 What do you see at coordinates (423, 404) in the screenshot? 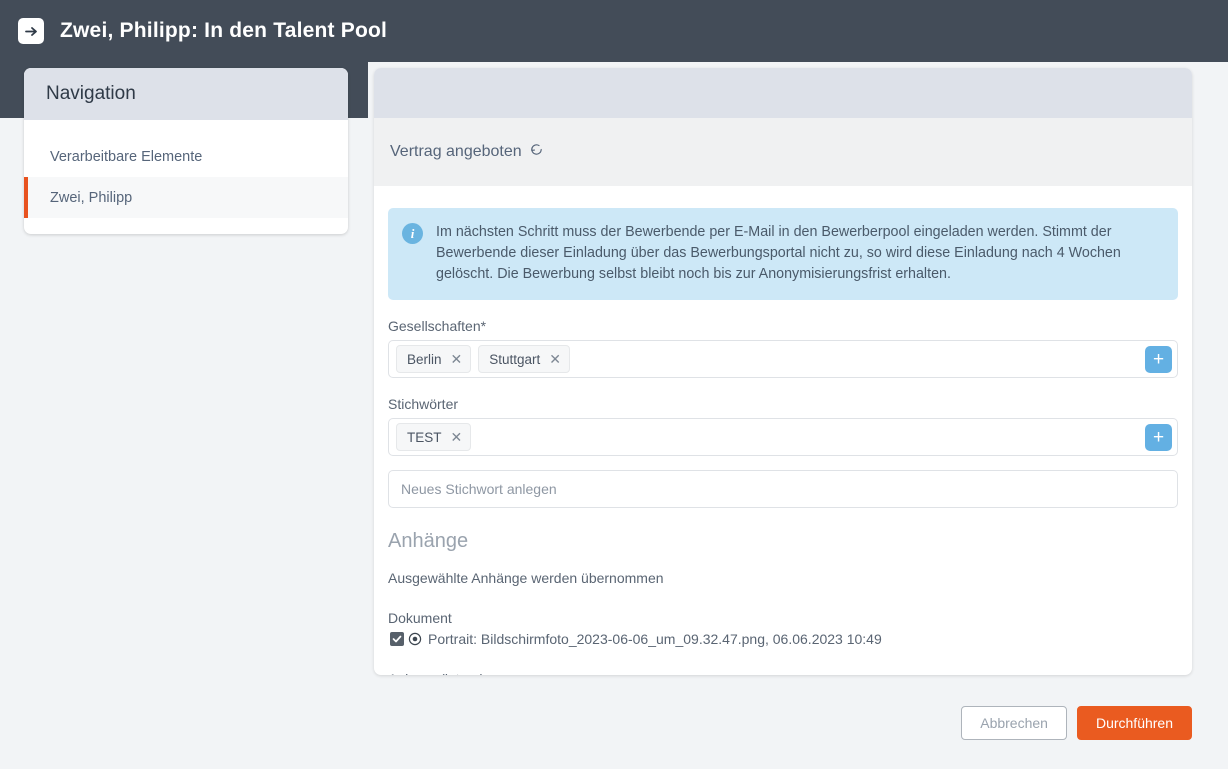
I see `keywords-label: Stichwörter` at bounding box center [423, 404].